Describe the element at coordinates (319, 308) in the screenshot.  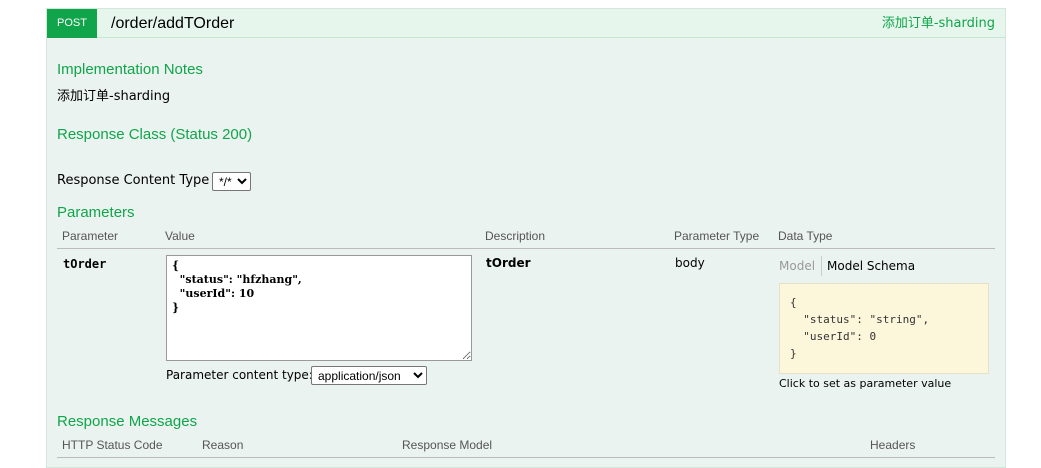
I see `param-value-textarea: { "status": "hfzhang", "userId": 10 }` at that location.